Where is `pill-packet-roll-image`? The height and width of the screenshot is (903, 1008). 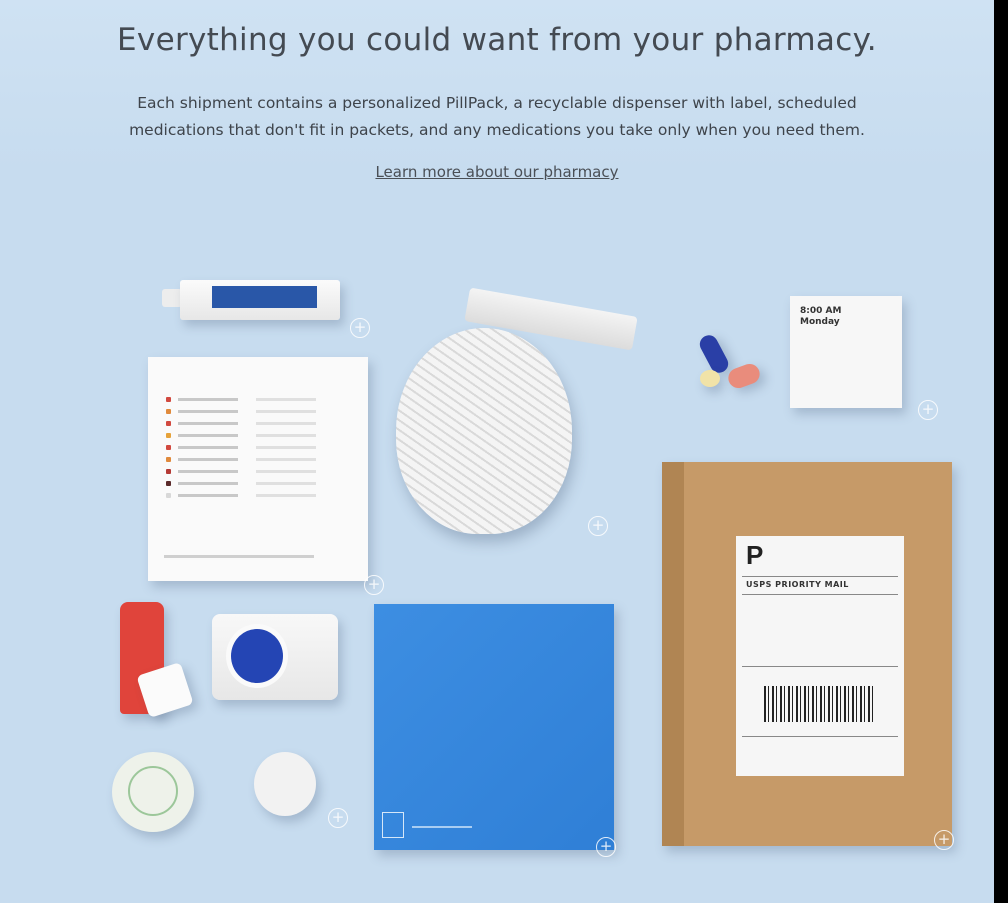 pill-packet-roll-image is located at coordinates (517, 410).